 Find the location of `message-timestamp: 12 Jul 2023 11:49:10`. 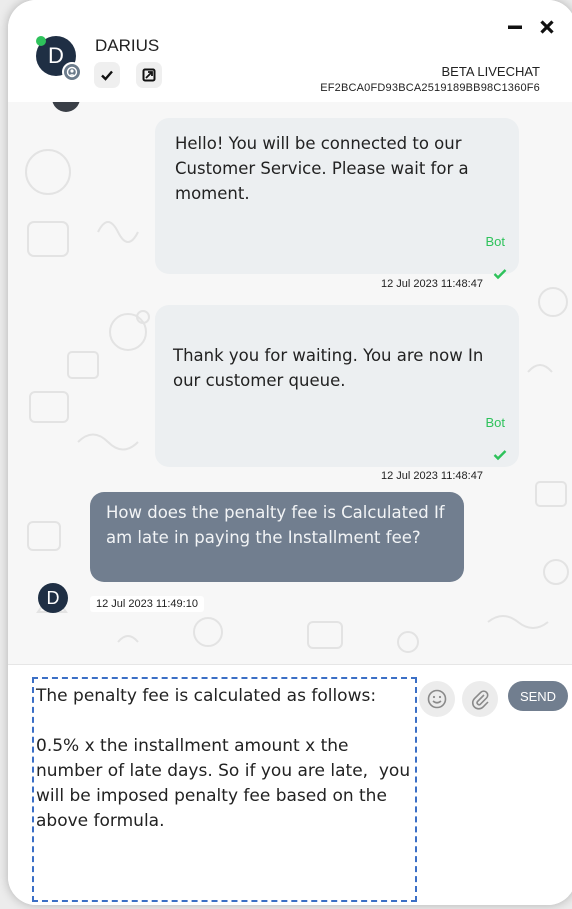

message-timestamp: 12 Jul 2023 11:49:10 is located at coordinates (147, 604).